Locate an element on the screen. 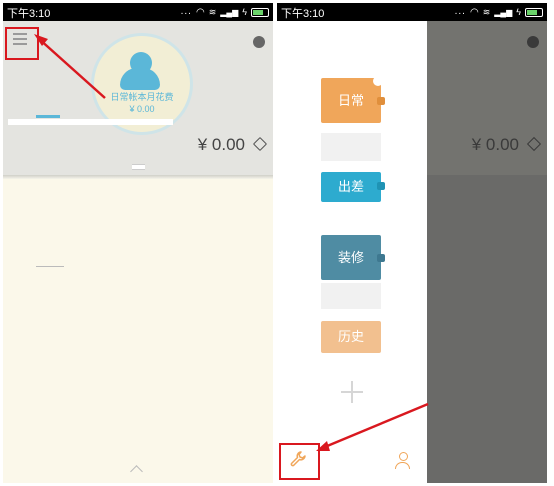  book-label: 装修 is located at coordinates (350, 257).